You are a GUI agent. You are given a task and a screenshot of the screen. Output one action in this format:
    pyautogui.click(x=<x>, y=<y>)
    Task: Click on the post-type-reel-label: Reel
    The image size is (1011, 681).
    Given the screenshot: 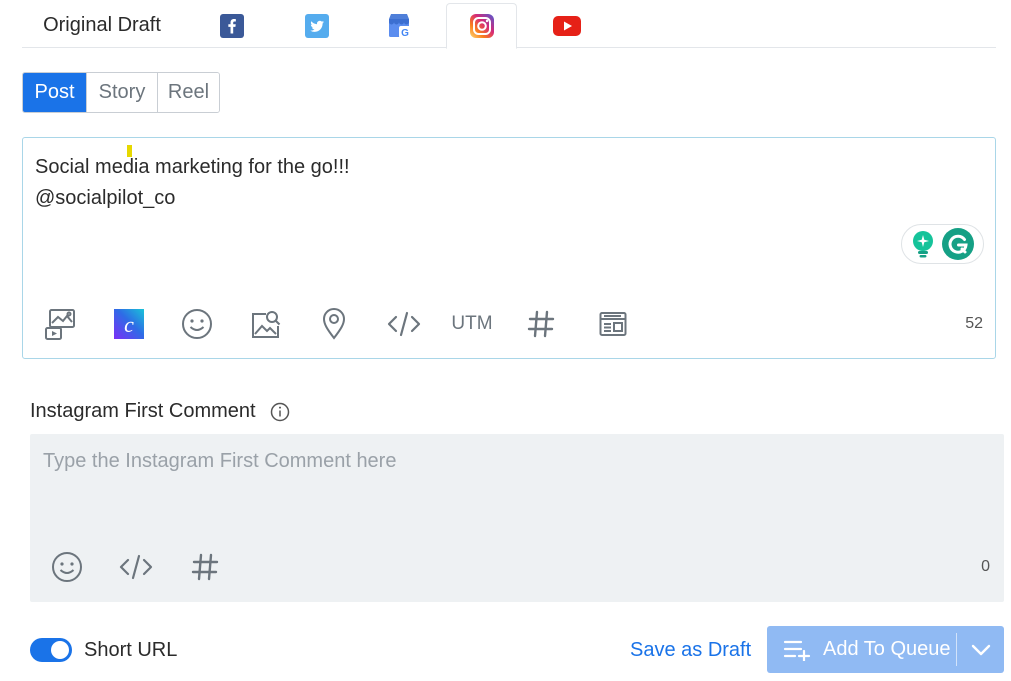 What is the action you would take?
    pyautogui.click(x=188, y=92)
    